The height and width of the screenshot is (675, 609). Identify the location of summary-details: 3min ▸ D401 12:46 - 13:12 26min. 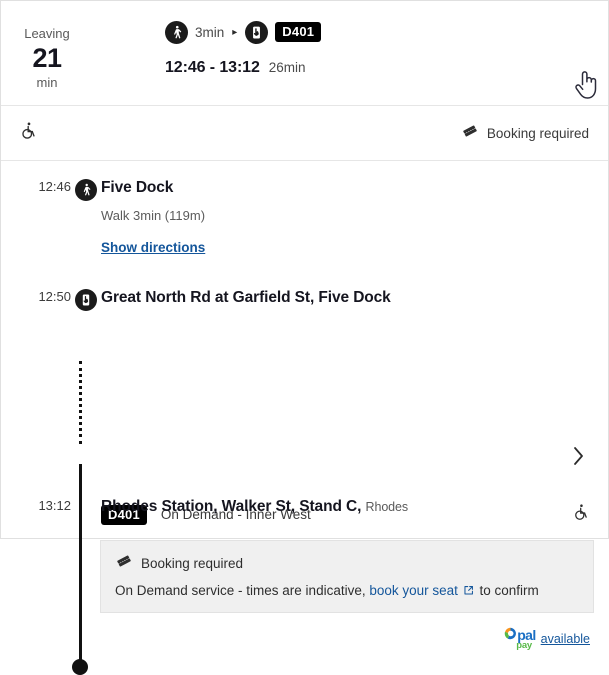
(207, 39).